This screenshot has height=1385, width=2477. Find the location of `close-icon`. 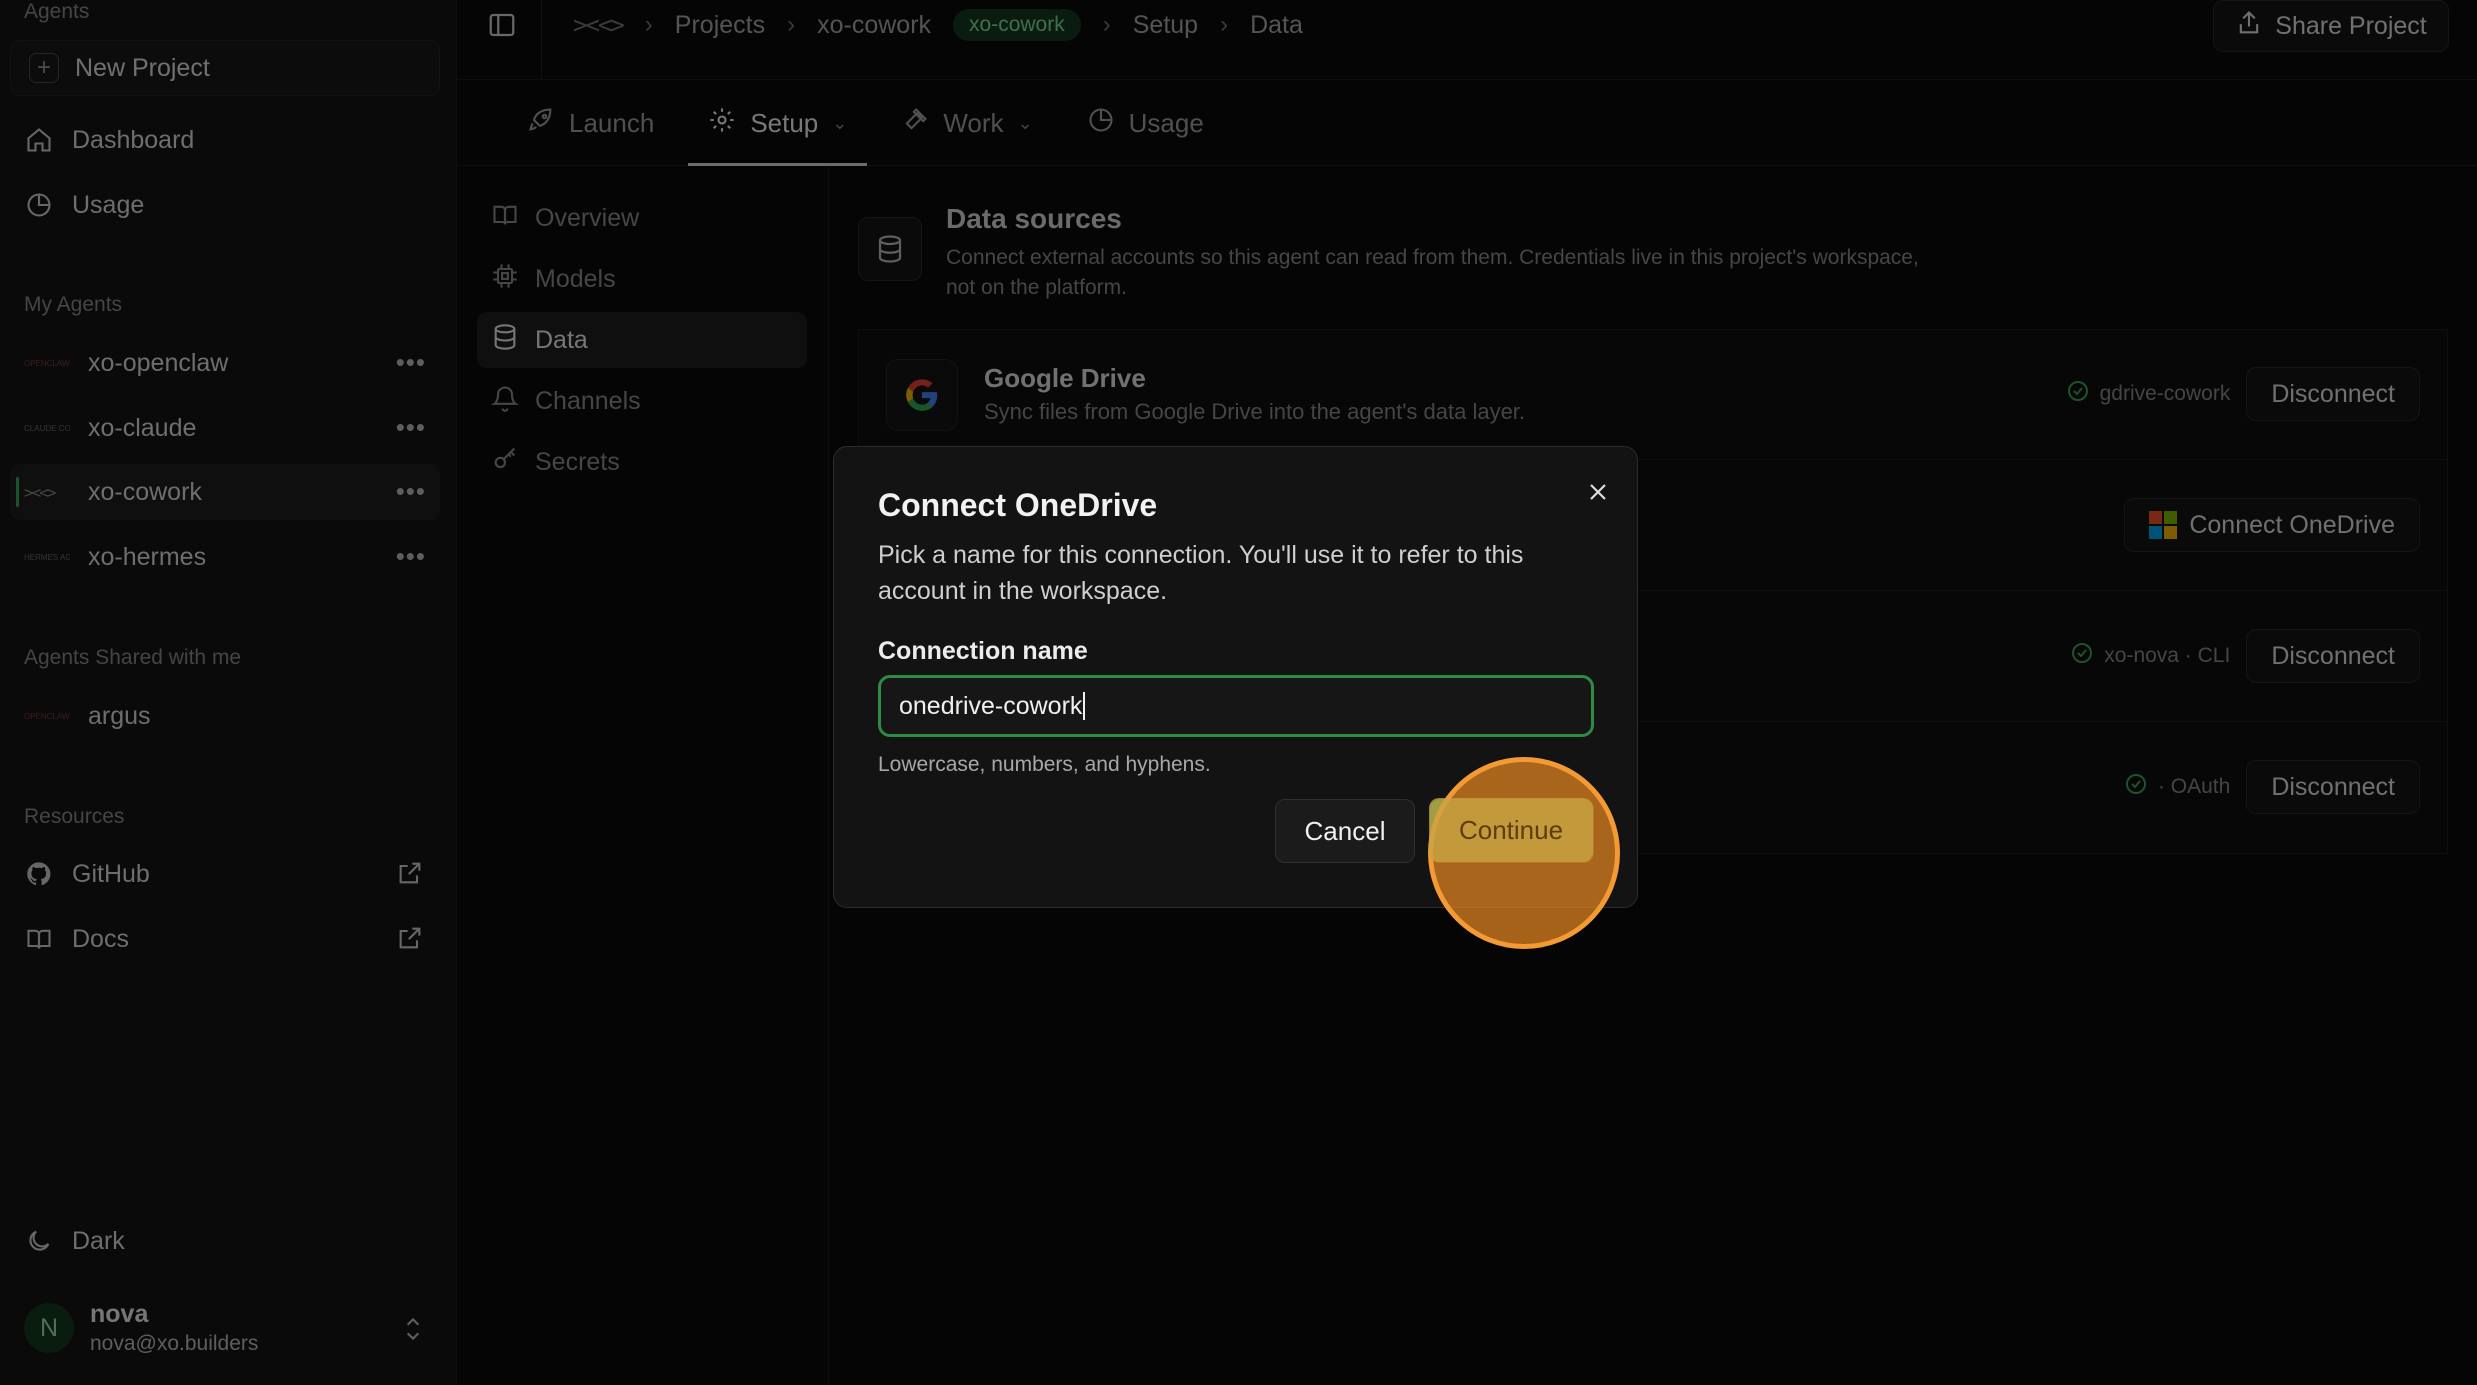

close-icon is located at coordinates (1598, 492).